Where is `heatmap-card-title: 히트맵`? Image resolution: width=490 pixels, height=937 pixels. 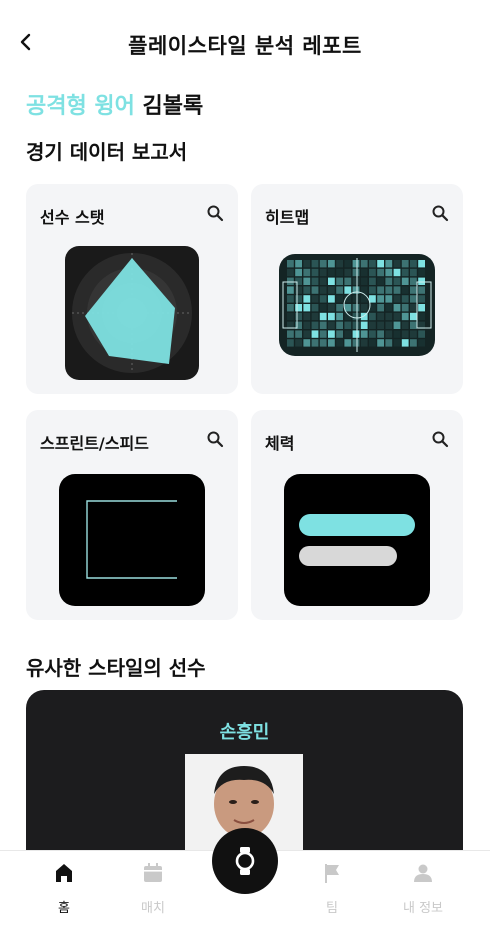 heatmap-card-title: 히트맵 is located at coordinates (287, 217).